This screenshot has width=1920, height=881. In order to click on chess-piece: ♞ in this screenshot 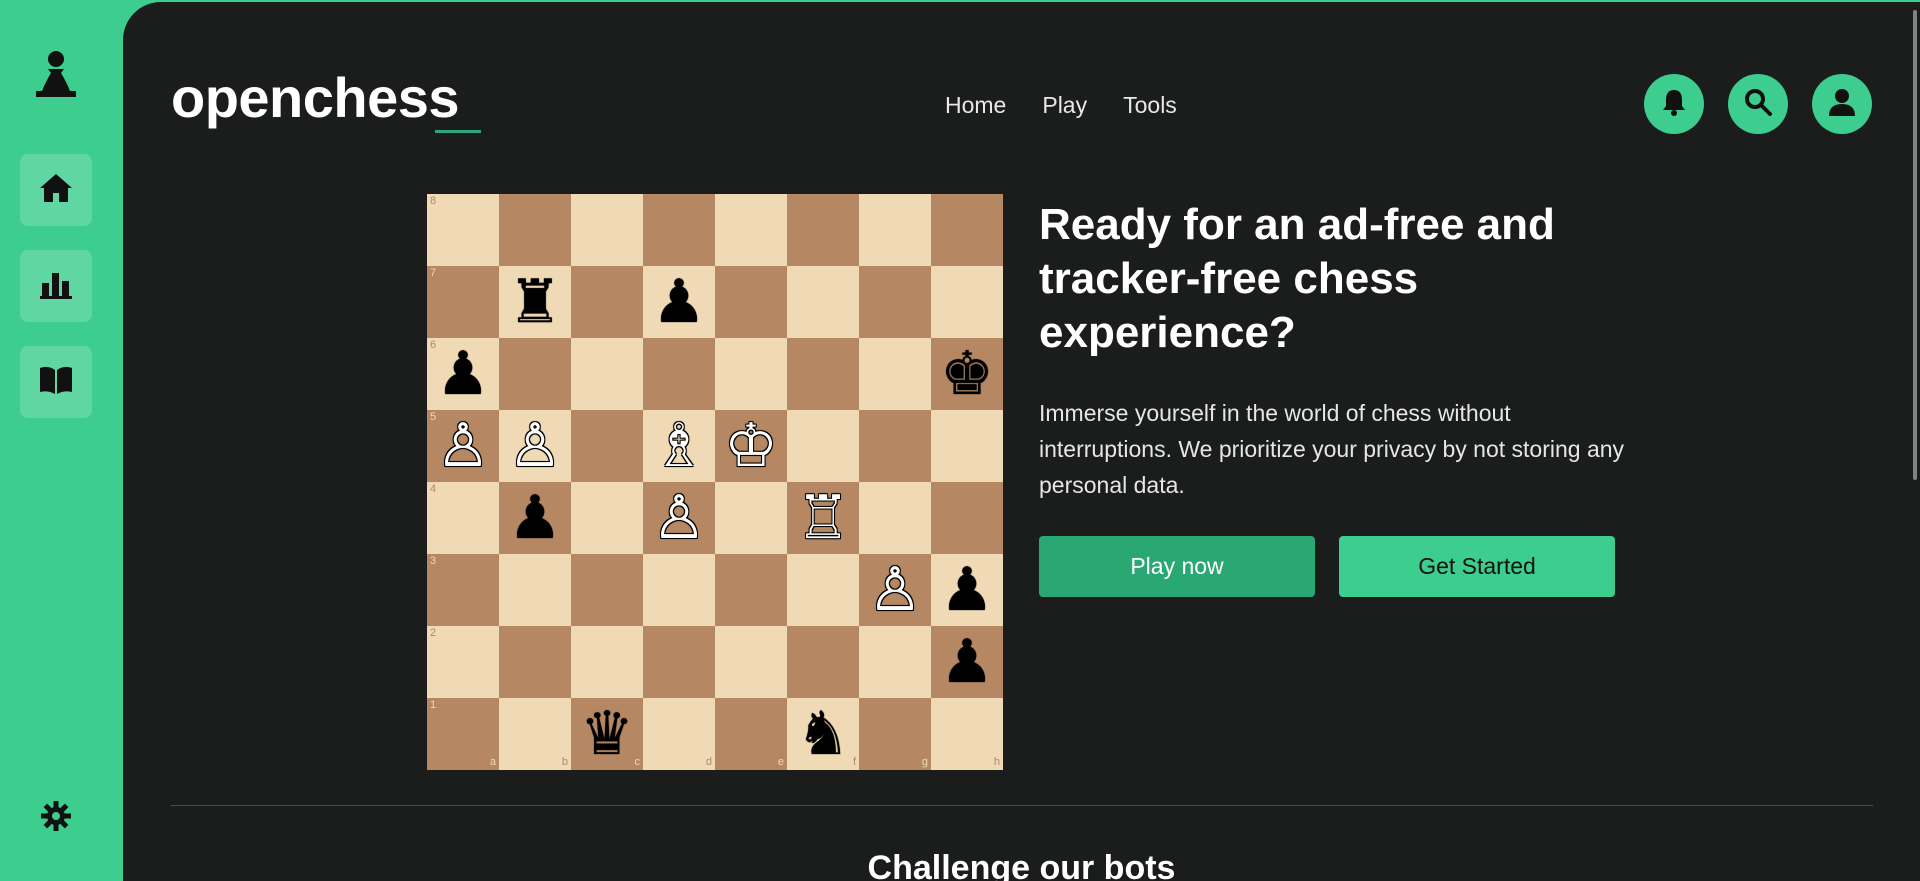, I will do `click(823, 734)`.